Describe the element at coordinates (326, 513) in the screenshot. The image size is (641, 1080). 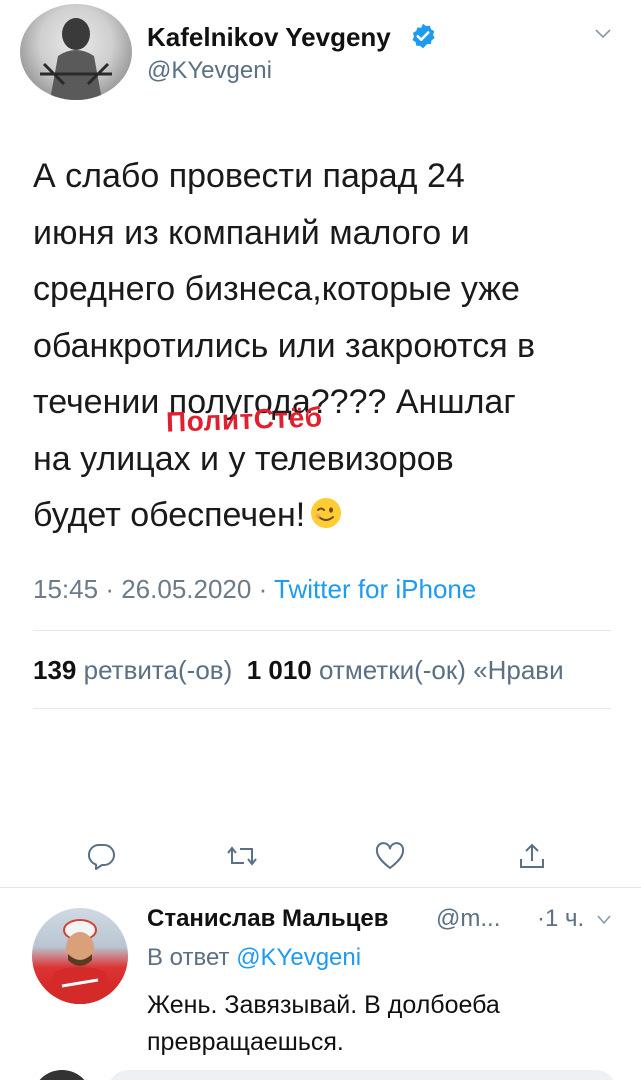
I see `winking-face-emoji-icon` at that location.